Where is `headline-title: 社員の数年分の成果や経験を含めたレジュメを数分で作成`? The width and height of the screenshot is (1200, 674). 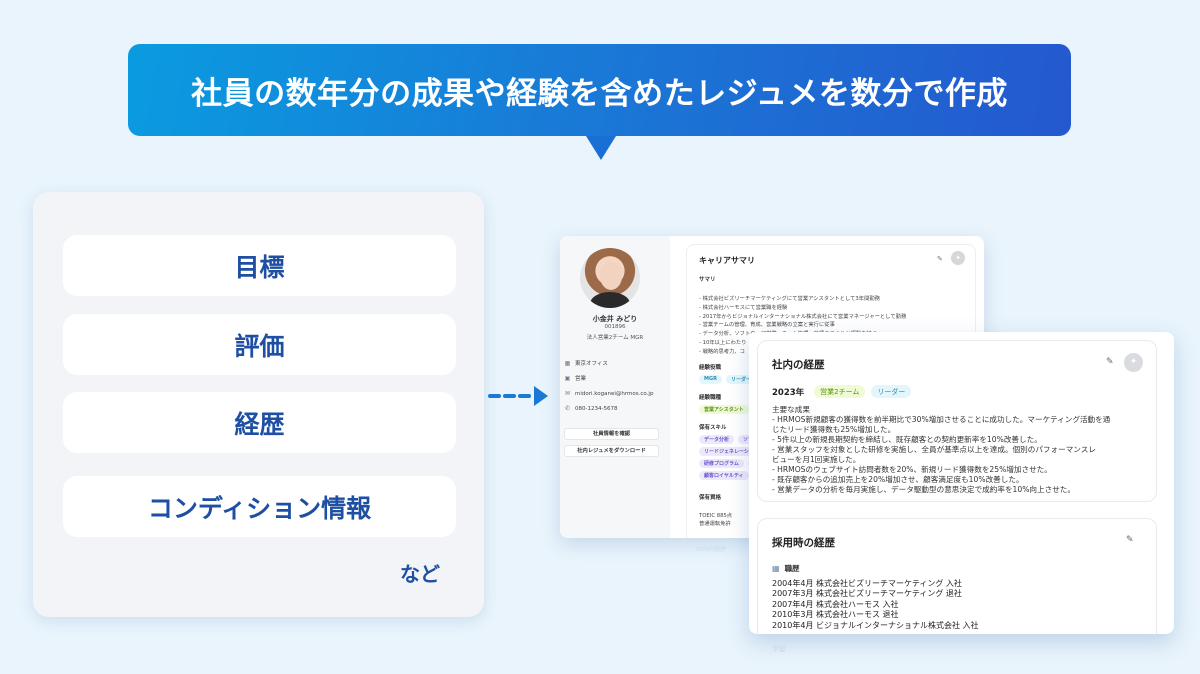 headline-title: 社員の数年分の成果や経験を含めたレジュメを数分で作成 is located at coordinates (599, 93).